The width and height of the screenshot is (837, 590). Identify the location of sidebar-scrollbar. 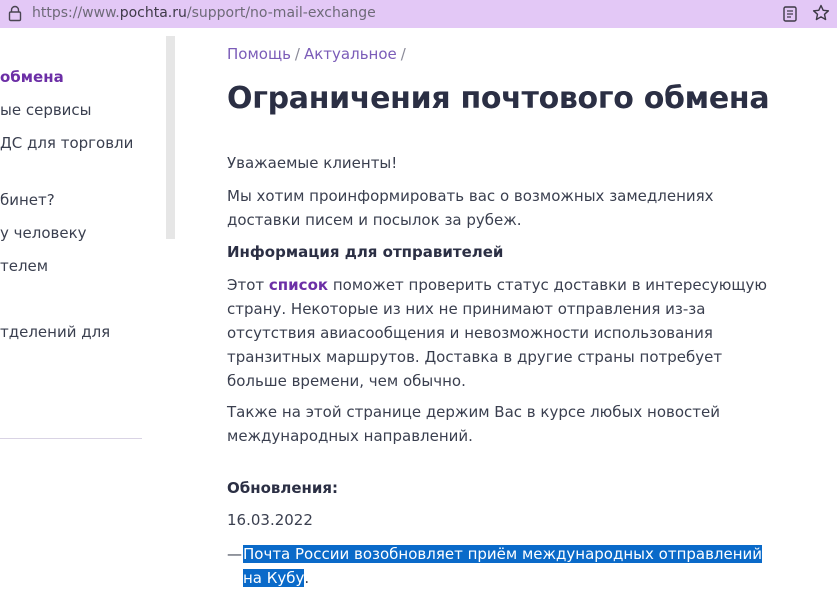
(170, 137).